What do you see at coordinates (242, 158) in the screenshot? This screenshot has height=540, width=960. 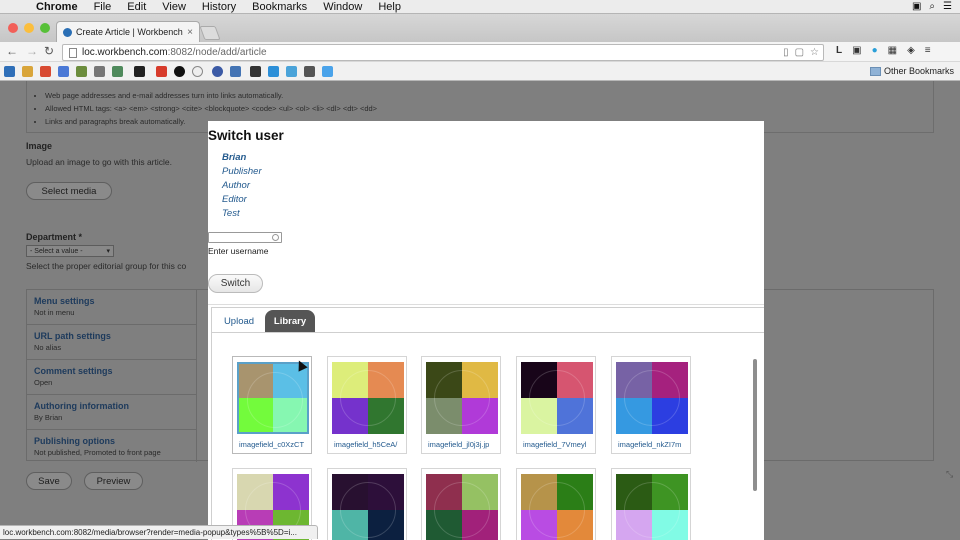 I see `user-link-brian: Brian` at bounding box center [242, 158].